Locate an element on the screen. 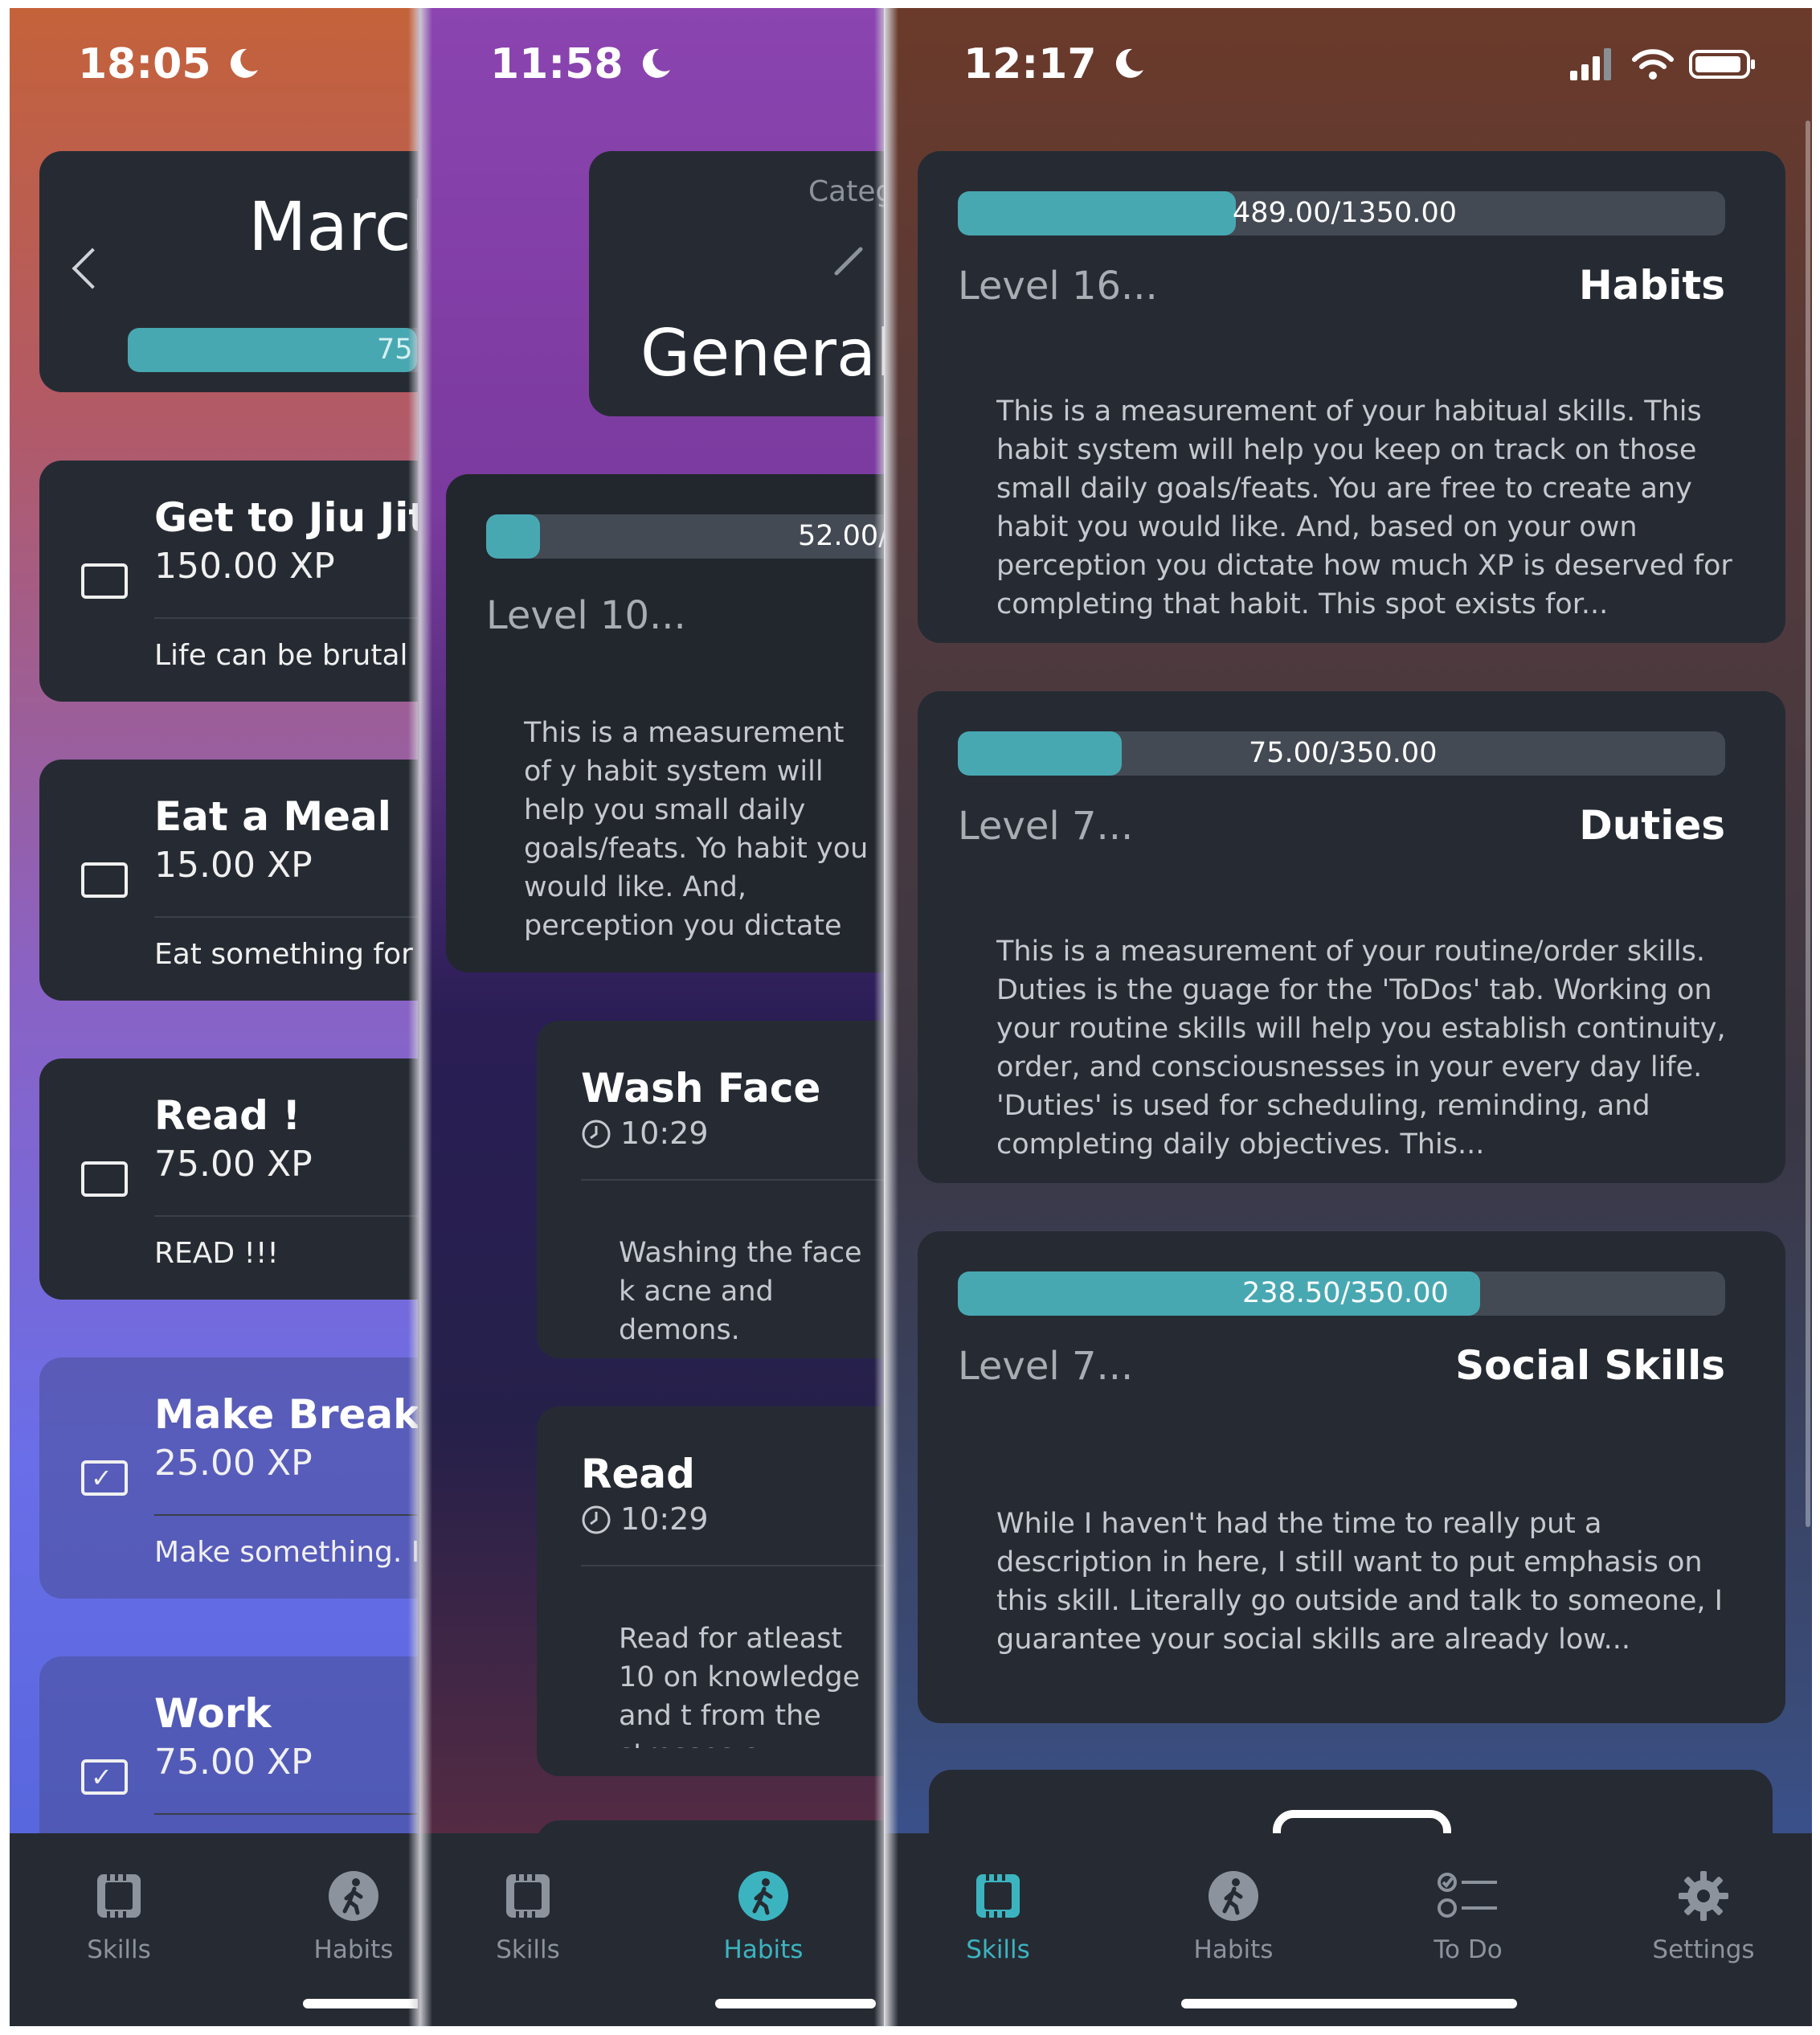  task-title: Read ! is located at coordinates (227, 1115).